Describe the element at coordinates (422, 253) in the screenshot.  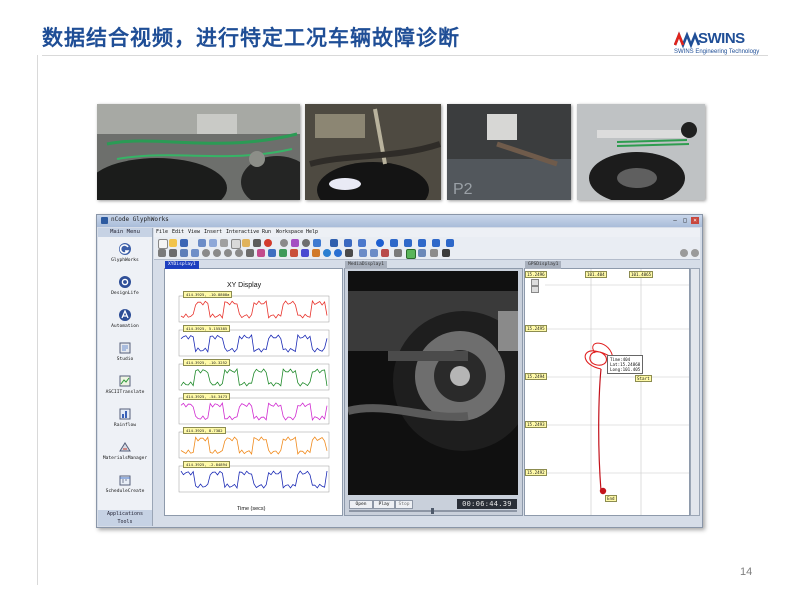
I see `axis-icon` at that location.